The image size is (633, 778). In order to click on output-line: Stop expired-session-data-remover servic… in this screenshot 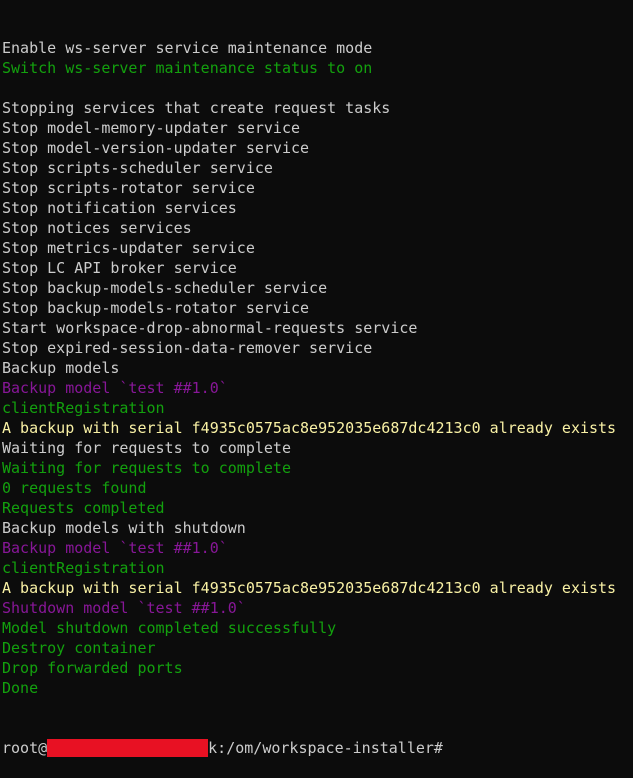, I will do `click(187, 348)`.